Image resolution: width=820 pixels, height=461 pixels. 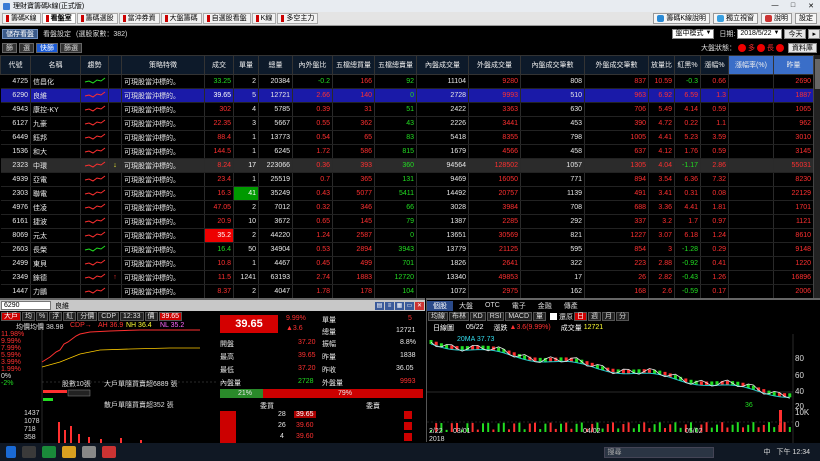 What do you see at coordinates (97, 18) in the screenshot?
I see `tab-chip-select: 籌碼選股` at bounding box center [97, 18].